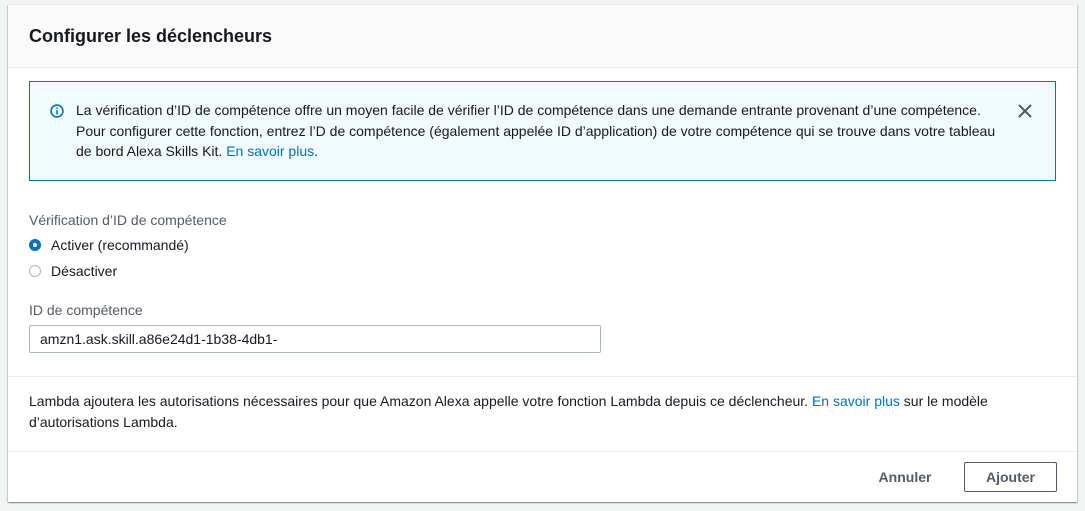  I want to click on panel-header: Configurer les déclencheurs, so click(542, 36).